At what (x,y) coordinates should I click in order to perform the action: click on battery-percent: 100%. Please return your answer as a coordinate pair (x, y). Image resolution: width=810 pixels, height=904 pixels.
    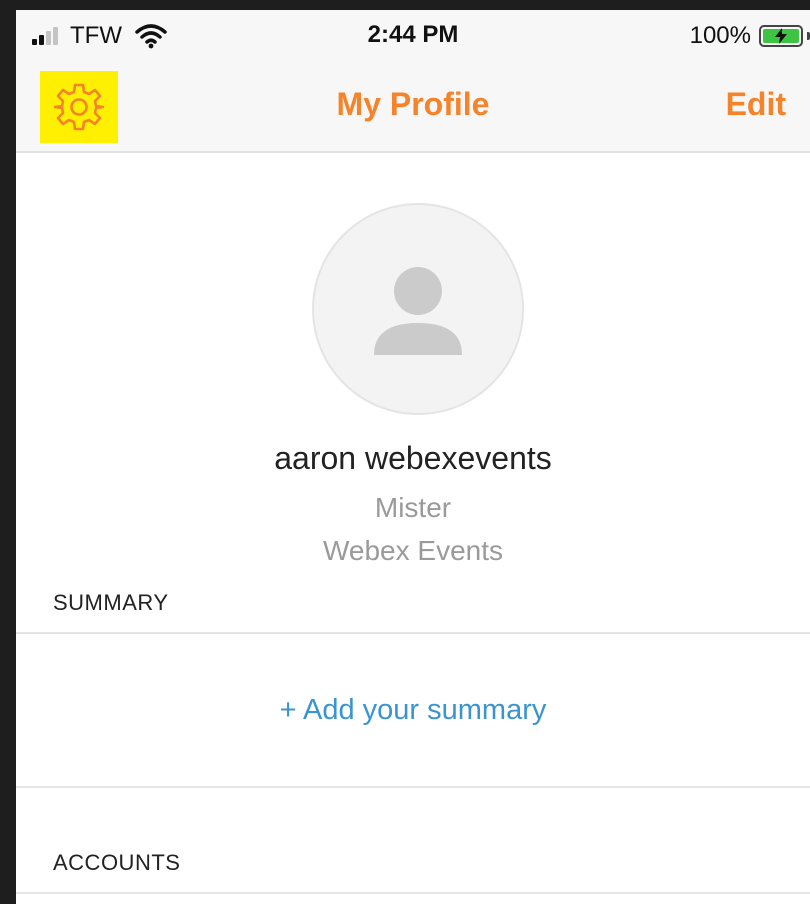
    Looking at the image, I should click on (720, 35).